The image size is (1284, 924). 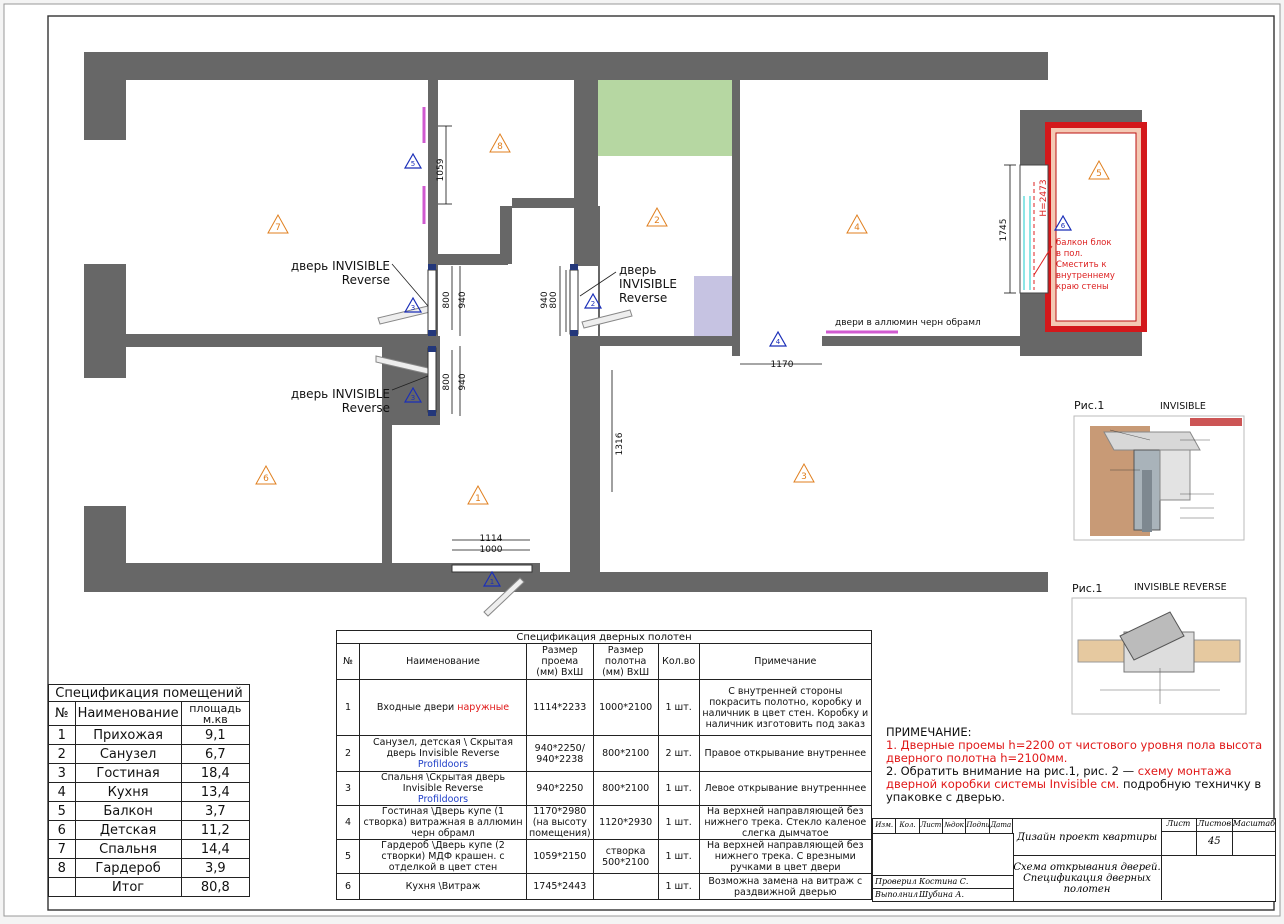 I want to click on doors-header-name: Наименование, so click(x=443, y=661).